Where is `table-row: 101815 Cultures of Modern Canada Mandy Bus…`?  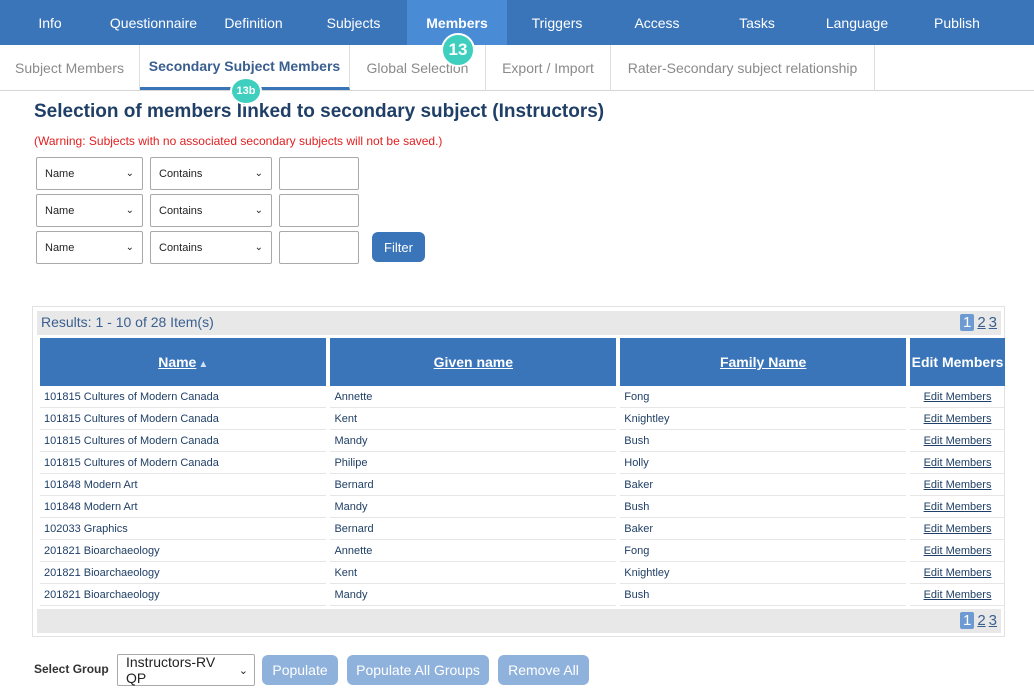 table-row: 101815 Cultures of Modern Canada Mandy Bus… is located at coordinates (522, 441).